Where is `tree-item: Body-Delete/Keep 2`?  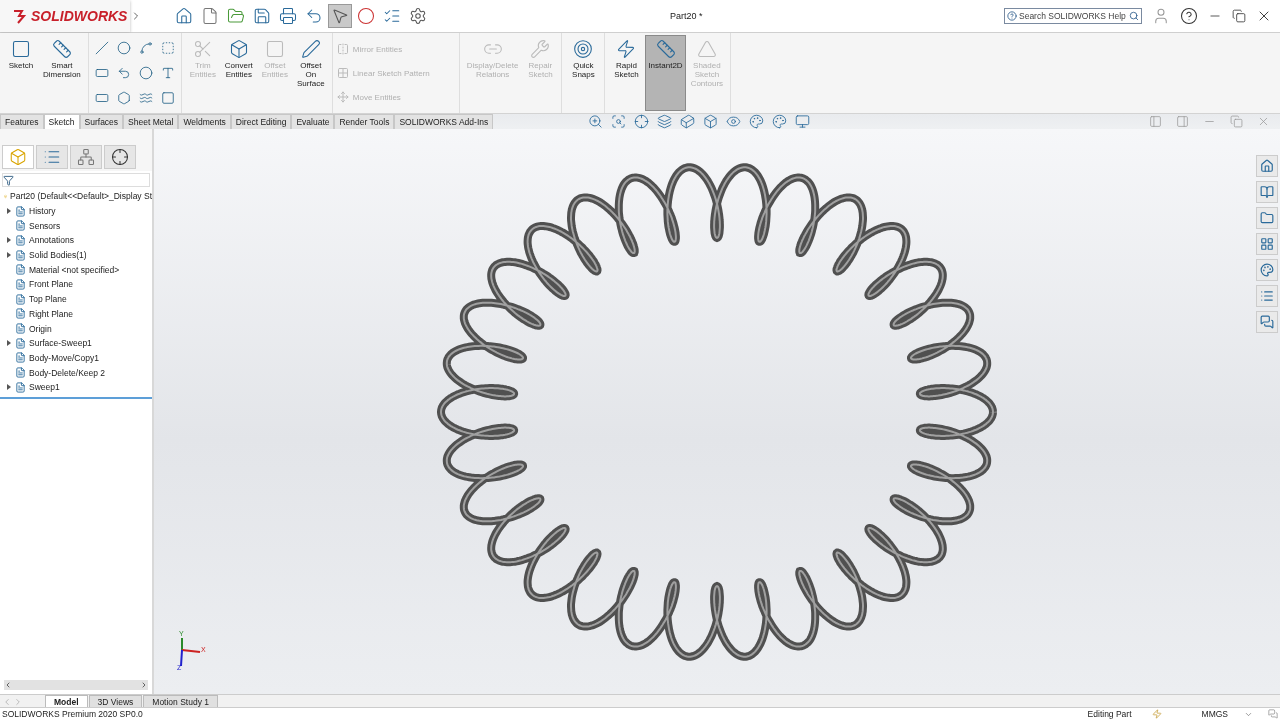 tree-item: Body-Delete/Keep 2 is located at coordinates (76, 372).